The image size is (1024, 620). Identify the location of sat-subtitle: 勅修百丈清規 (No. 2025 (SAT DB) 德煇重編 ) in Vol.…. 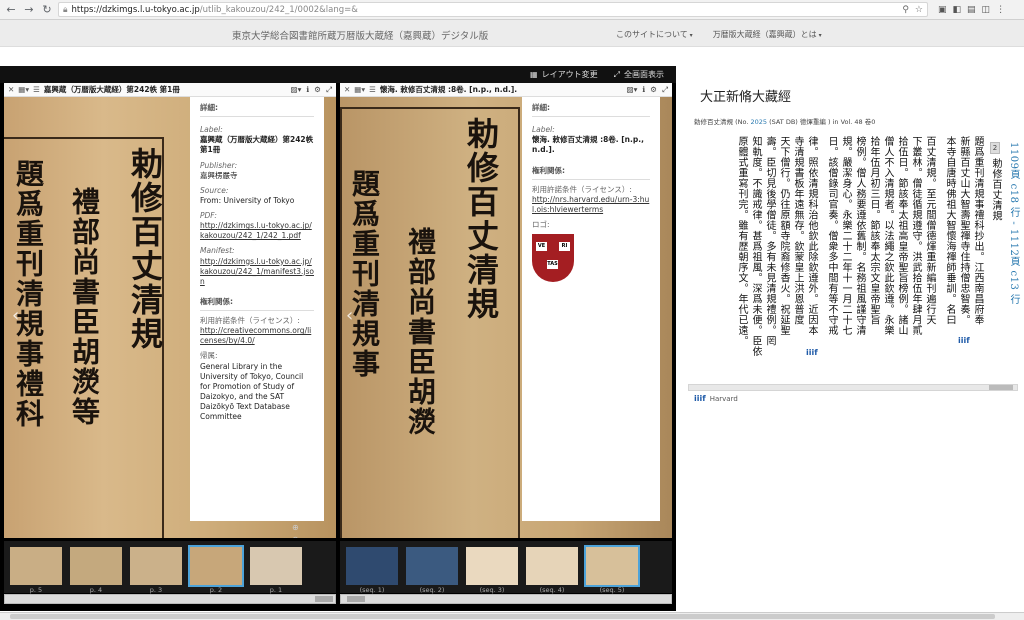
(784, 121).